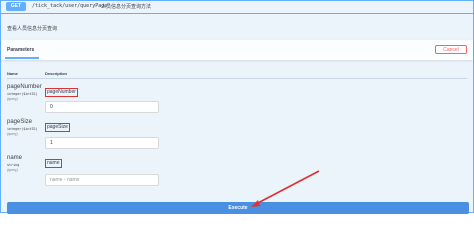 Image resolution: width=474 pixels, height=240 pixels. What do you see at coordinates (16, 6) in the screenshot?
I see `http-method-badge: GET` at bounding box center [16, 6].